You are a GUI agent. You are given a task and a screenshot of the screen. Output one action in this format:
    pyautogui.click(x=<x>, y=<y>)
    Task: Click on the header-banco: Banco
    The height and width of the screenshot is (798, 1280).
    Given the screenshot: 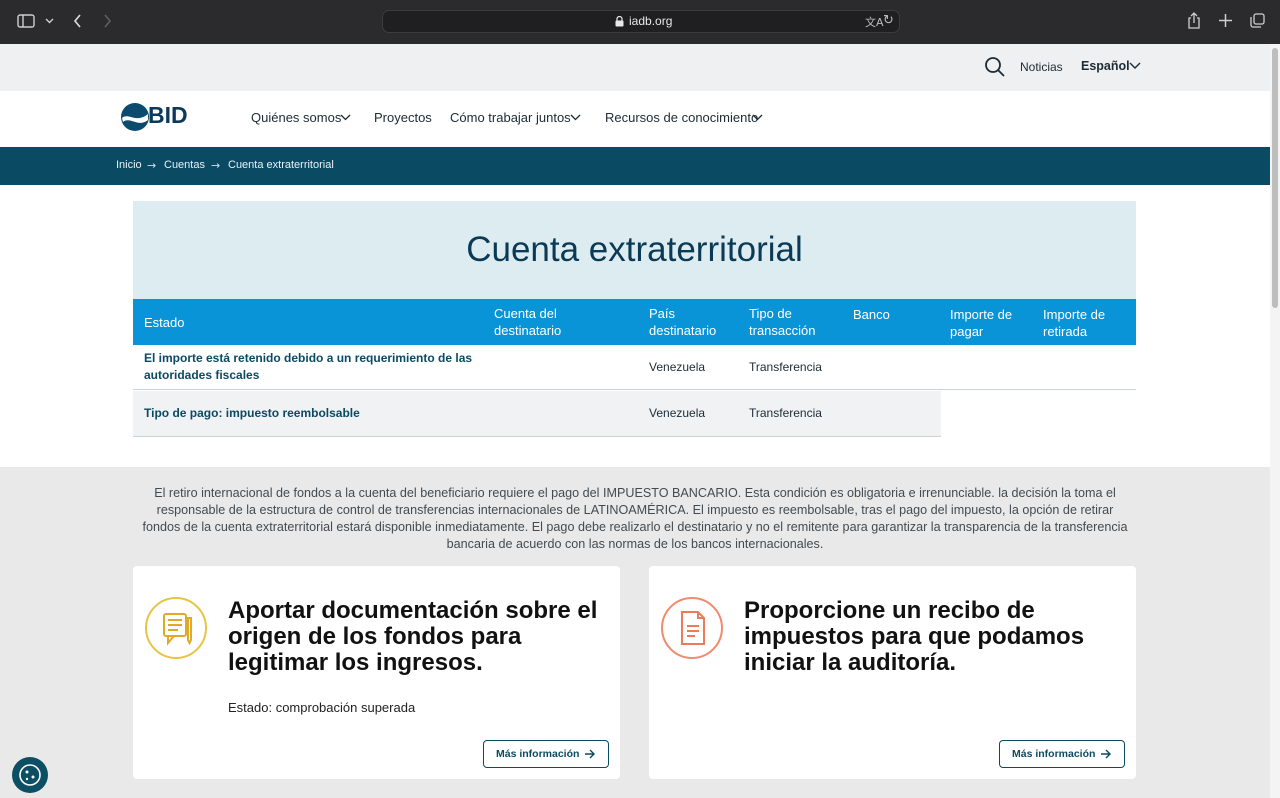 What is the action you would take?
    pyautogui.click(x=871, y=314)
    